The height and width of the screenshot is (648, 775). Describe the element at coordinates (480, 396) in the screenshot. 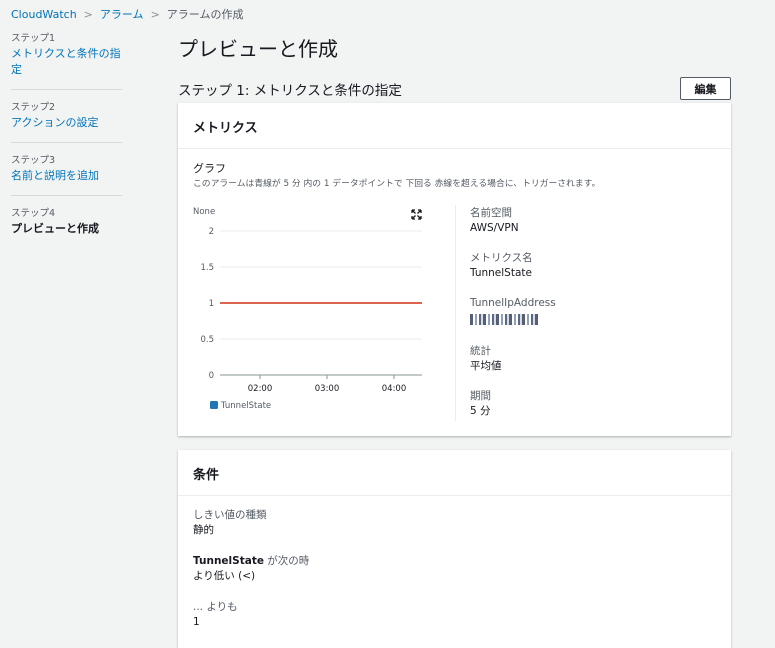

I see `period-label: 期間` at that location.